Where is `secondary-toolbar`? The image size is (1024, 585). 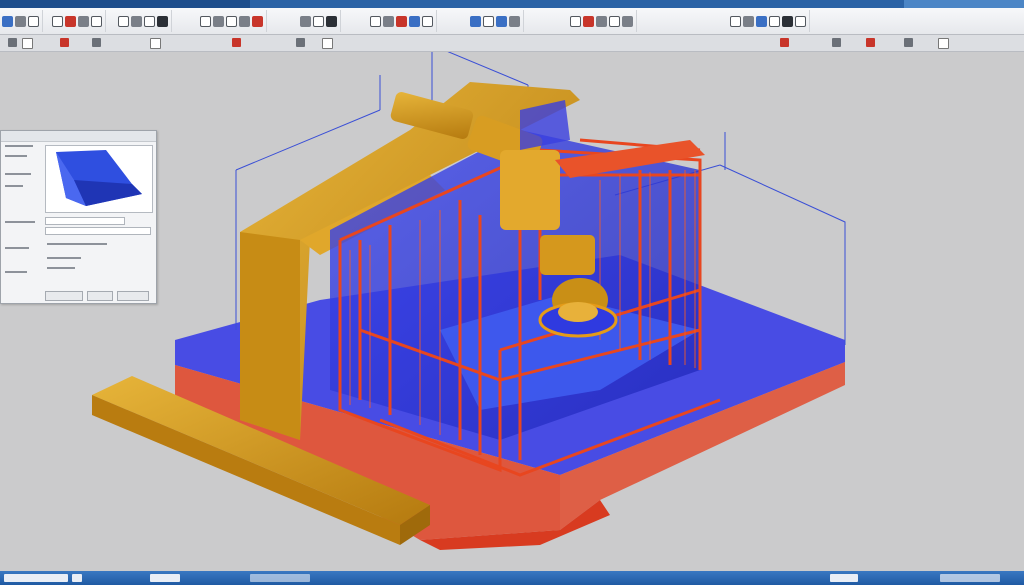
secondary-toolbar is located at coordinates (512, 43).